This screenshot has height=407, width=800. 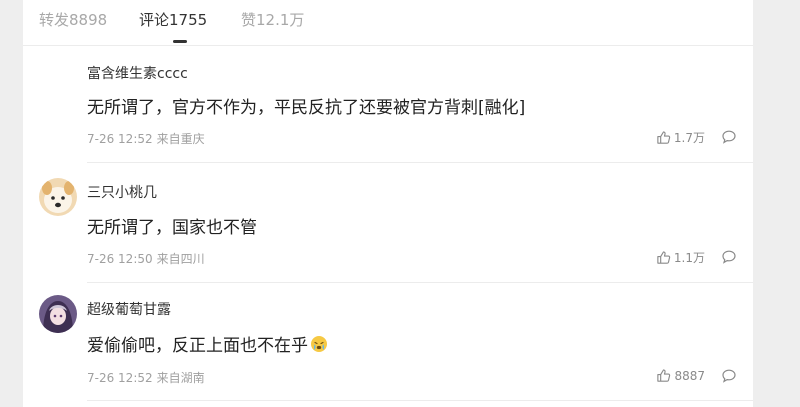 I want to click on comment-divider, so click(x=420, y=400).